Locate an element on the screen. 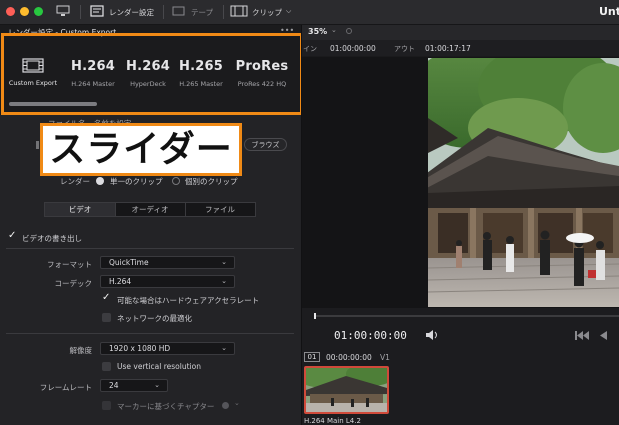 This screenshot has width=619, height=425. preset-hyperdeck: H.264 HyperDeck is located at coordinates (148, 73).